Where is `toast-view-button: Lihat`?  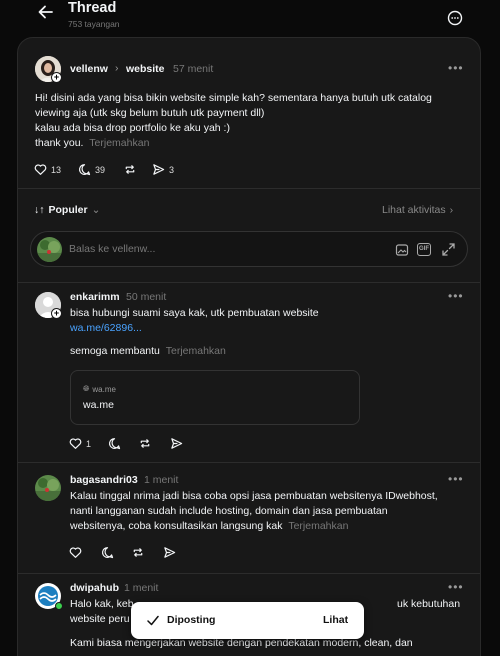
toast-view-button: Lihat is located at coordinates (335, 620).